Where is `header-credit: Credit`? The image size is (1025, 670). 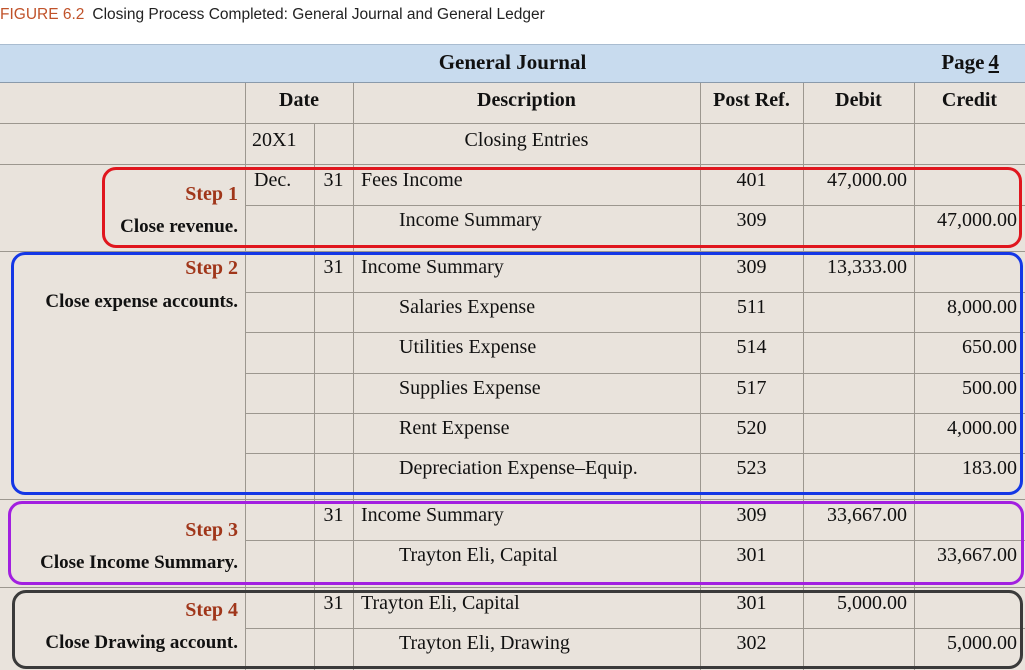 header-credit: Credit is located at coordinates (969, 100).